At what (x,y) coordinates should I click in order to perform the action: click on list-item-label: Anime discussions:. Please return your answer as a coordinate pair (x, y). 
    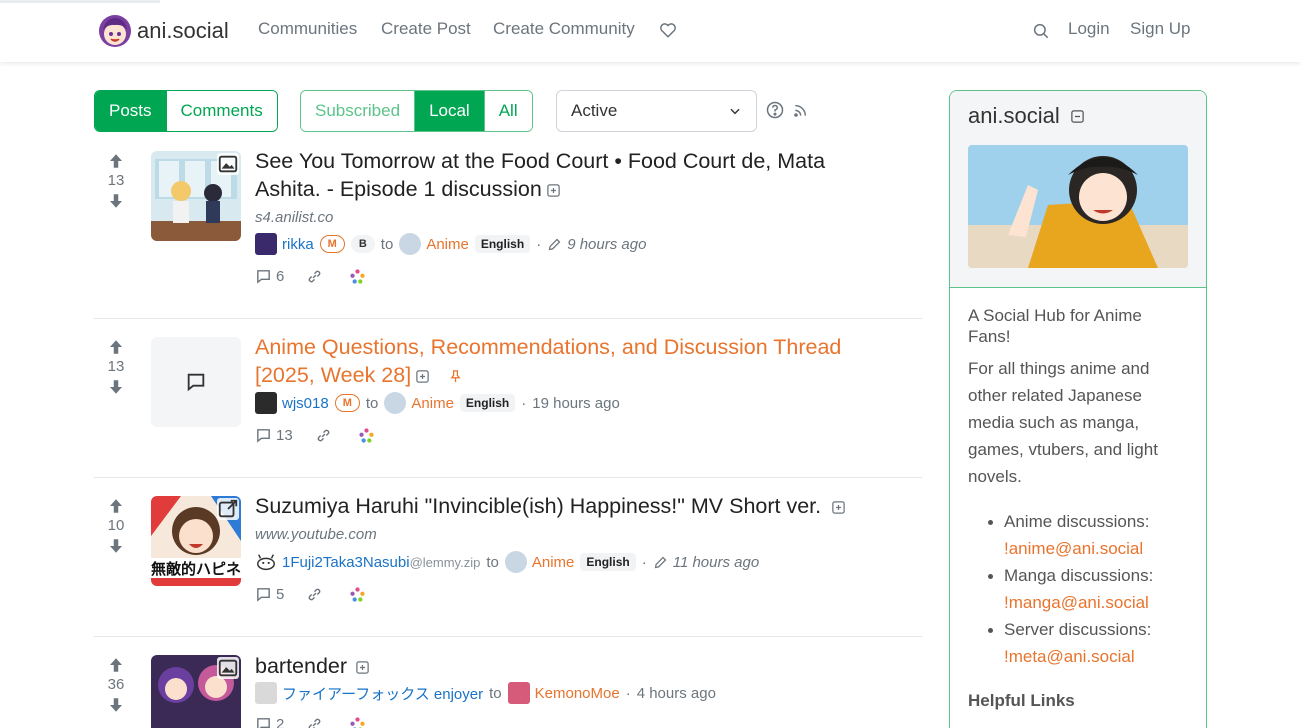
    Looking at the image, I should click on (1077, 521).